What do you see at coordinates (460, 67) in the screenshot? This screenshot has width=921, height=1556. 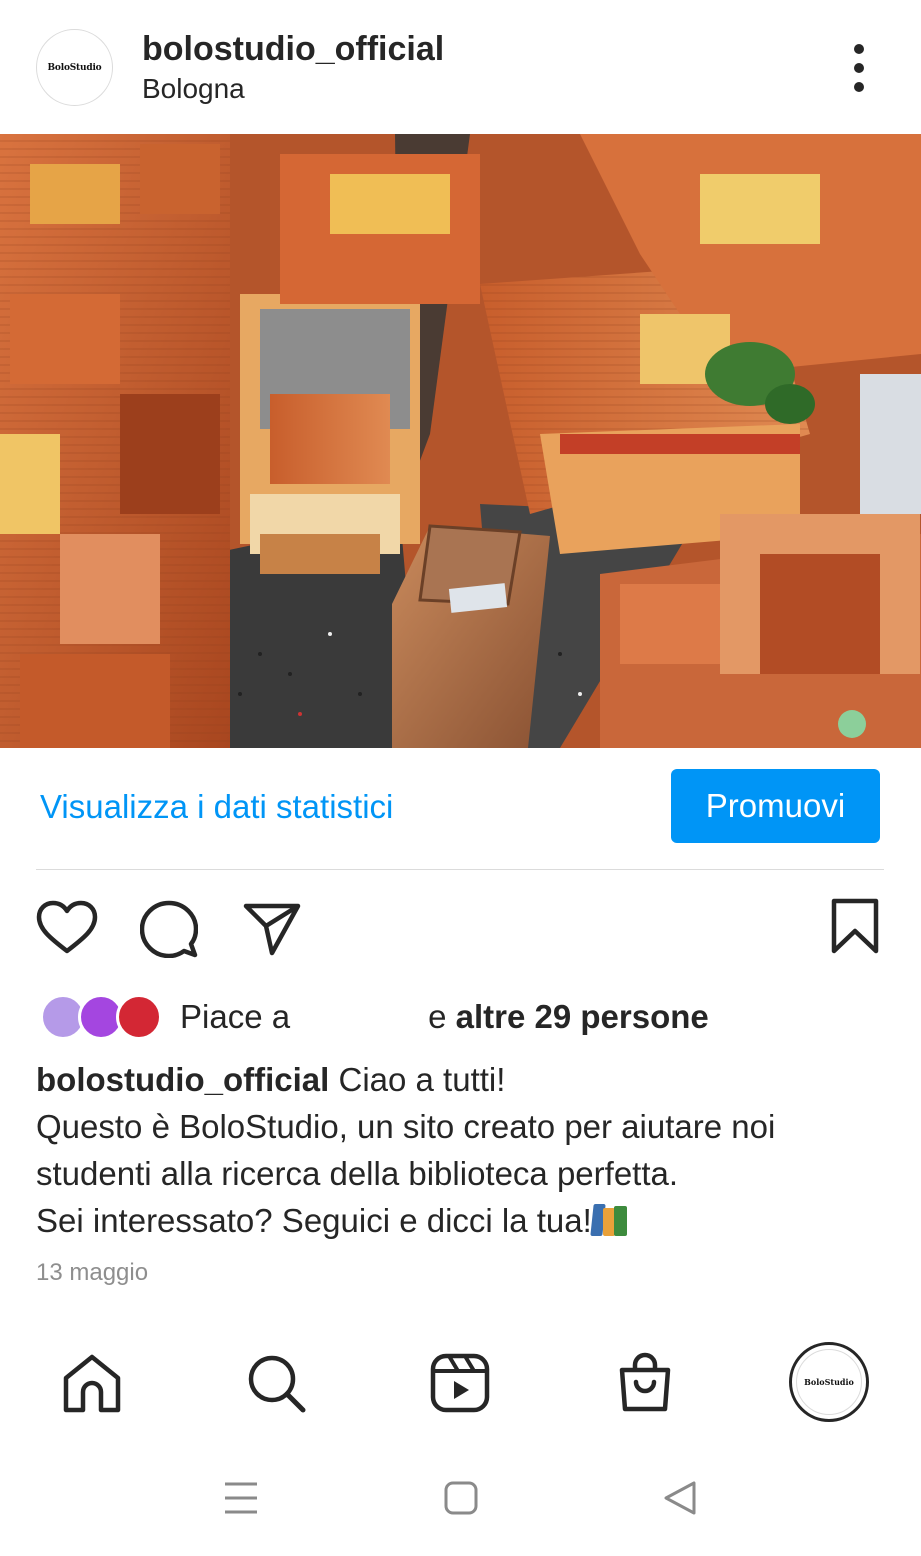 I see `post-header: BoloStudio bolostudio_official Bologna` at bounding box center [460, 67].